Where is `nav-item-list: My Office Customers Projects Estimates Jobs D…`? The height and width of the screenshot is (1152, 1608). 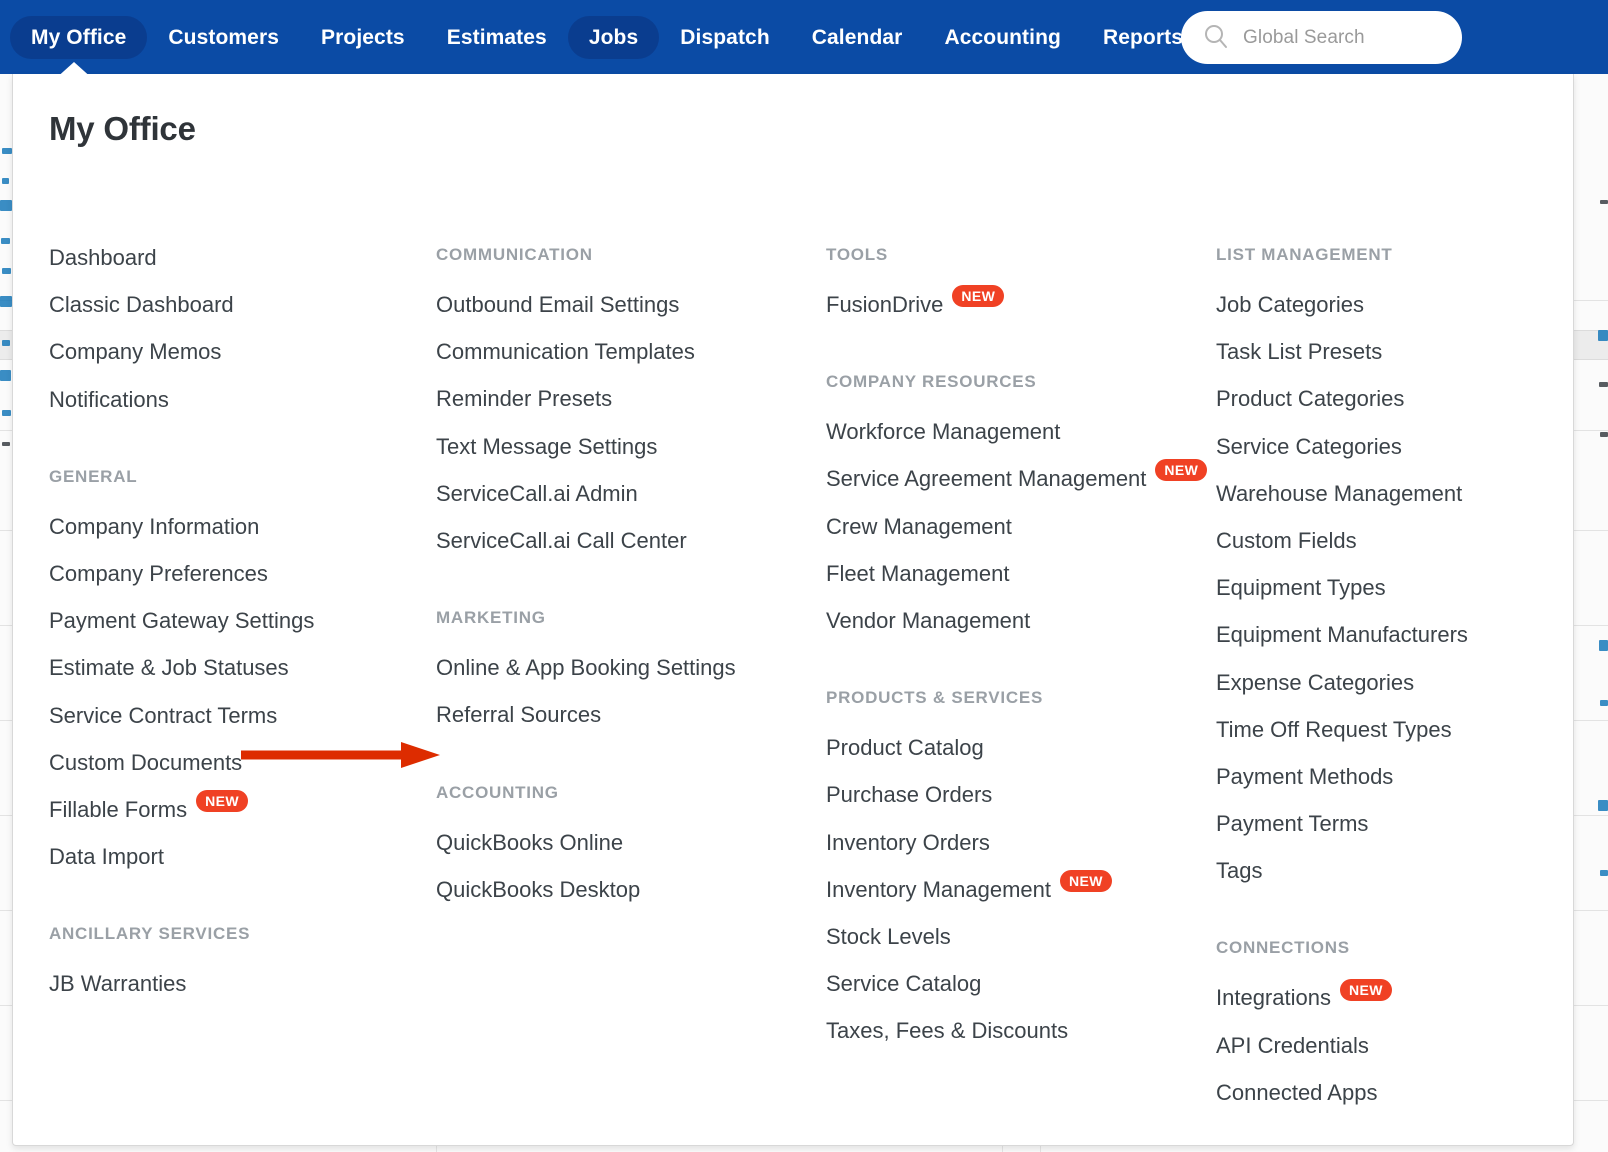 nav-item-list: My Office Customers Projects Estimates Jobs D… is located at coordinates (602, 37).